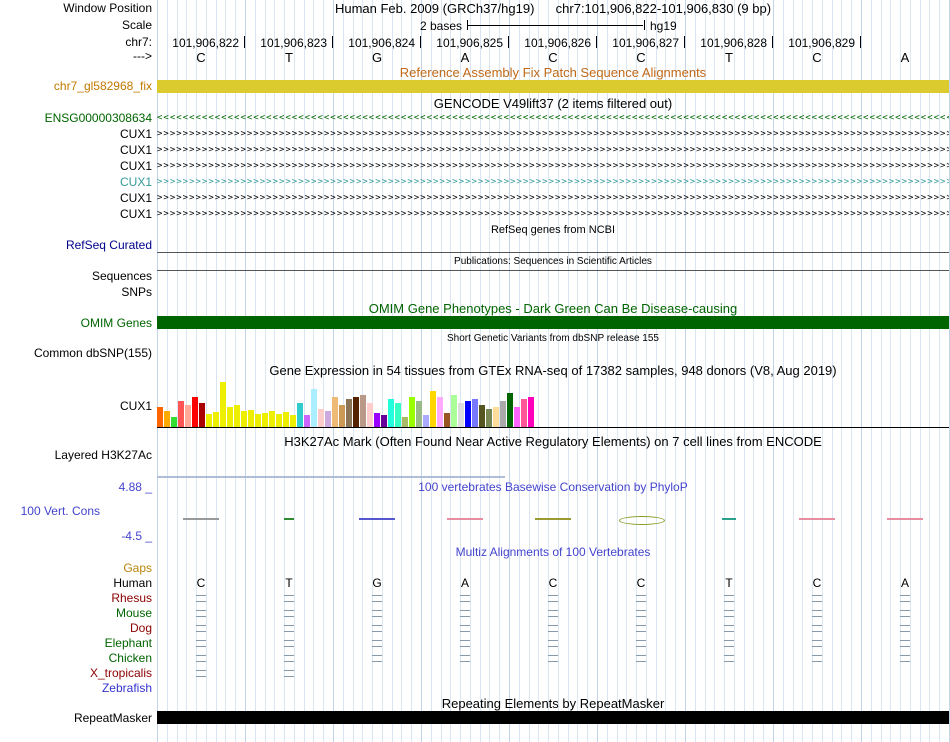 The width and height of the screenshot is (950, 742). I want to click on species-label: X_tropicalis, so click(76, 673).